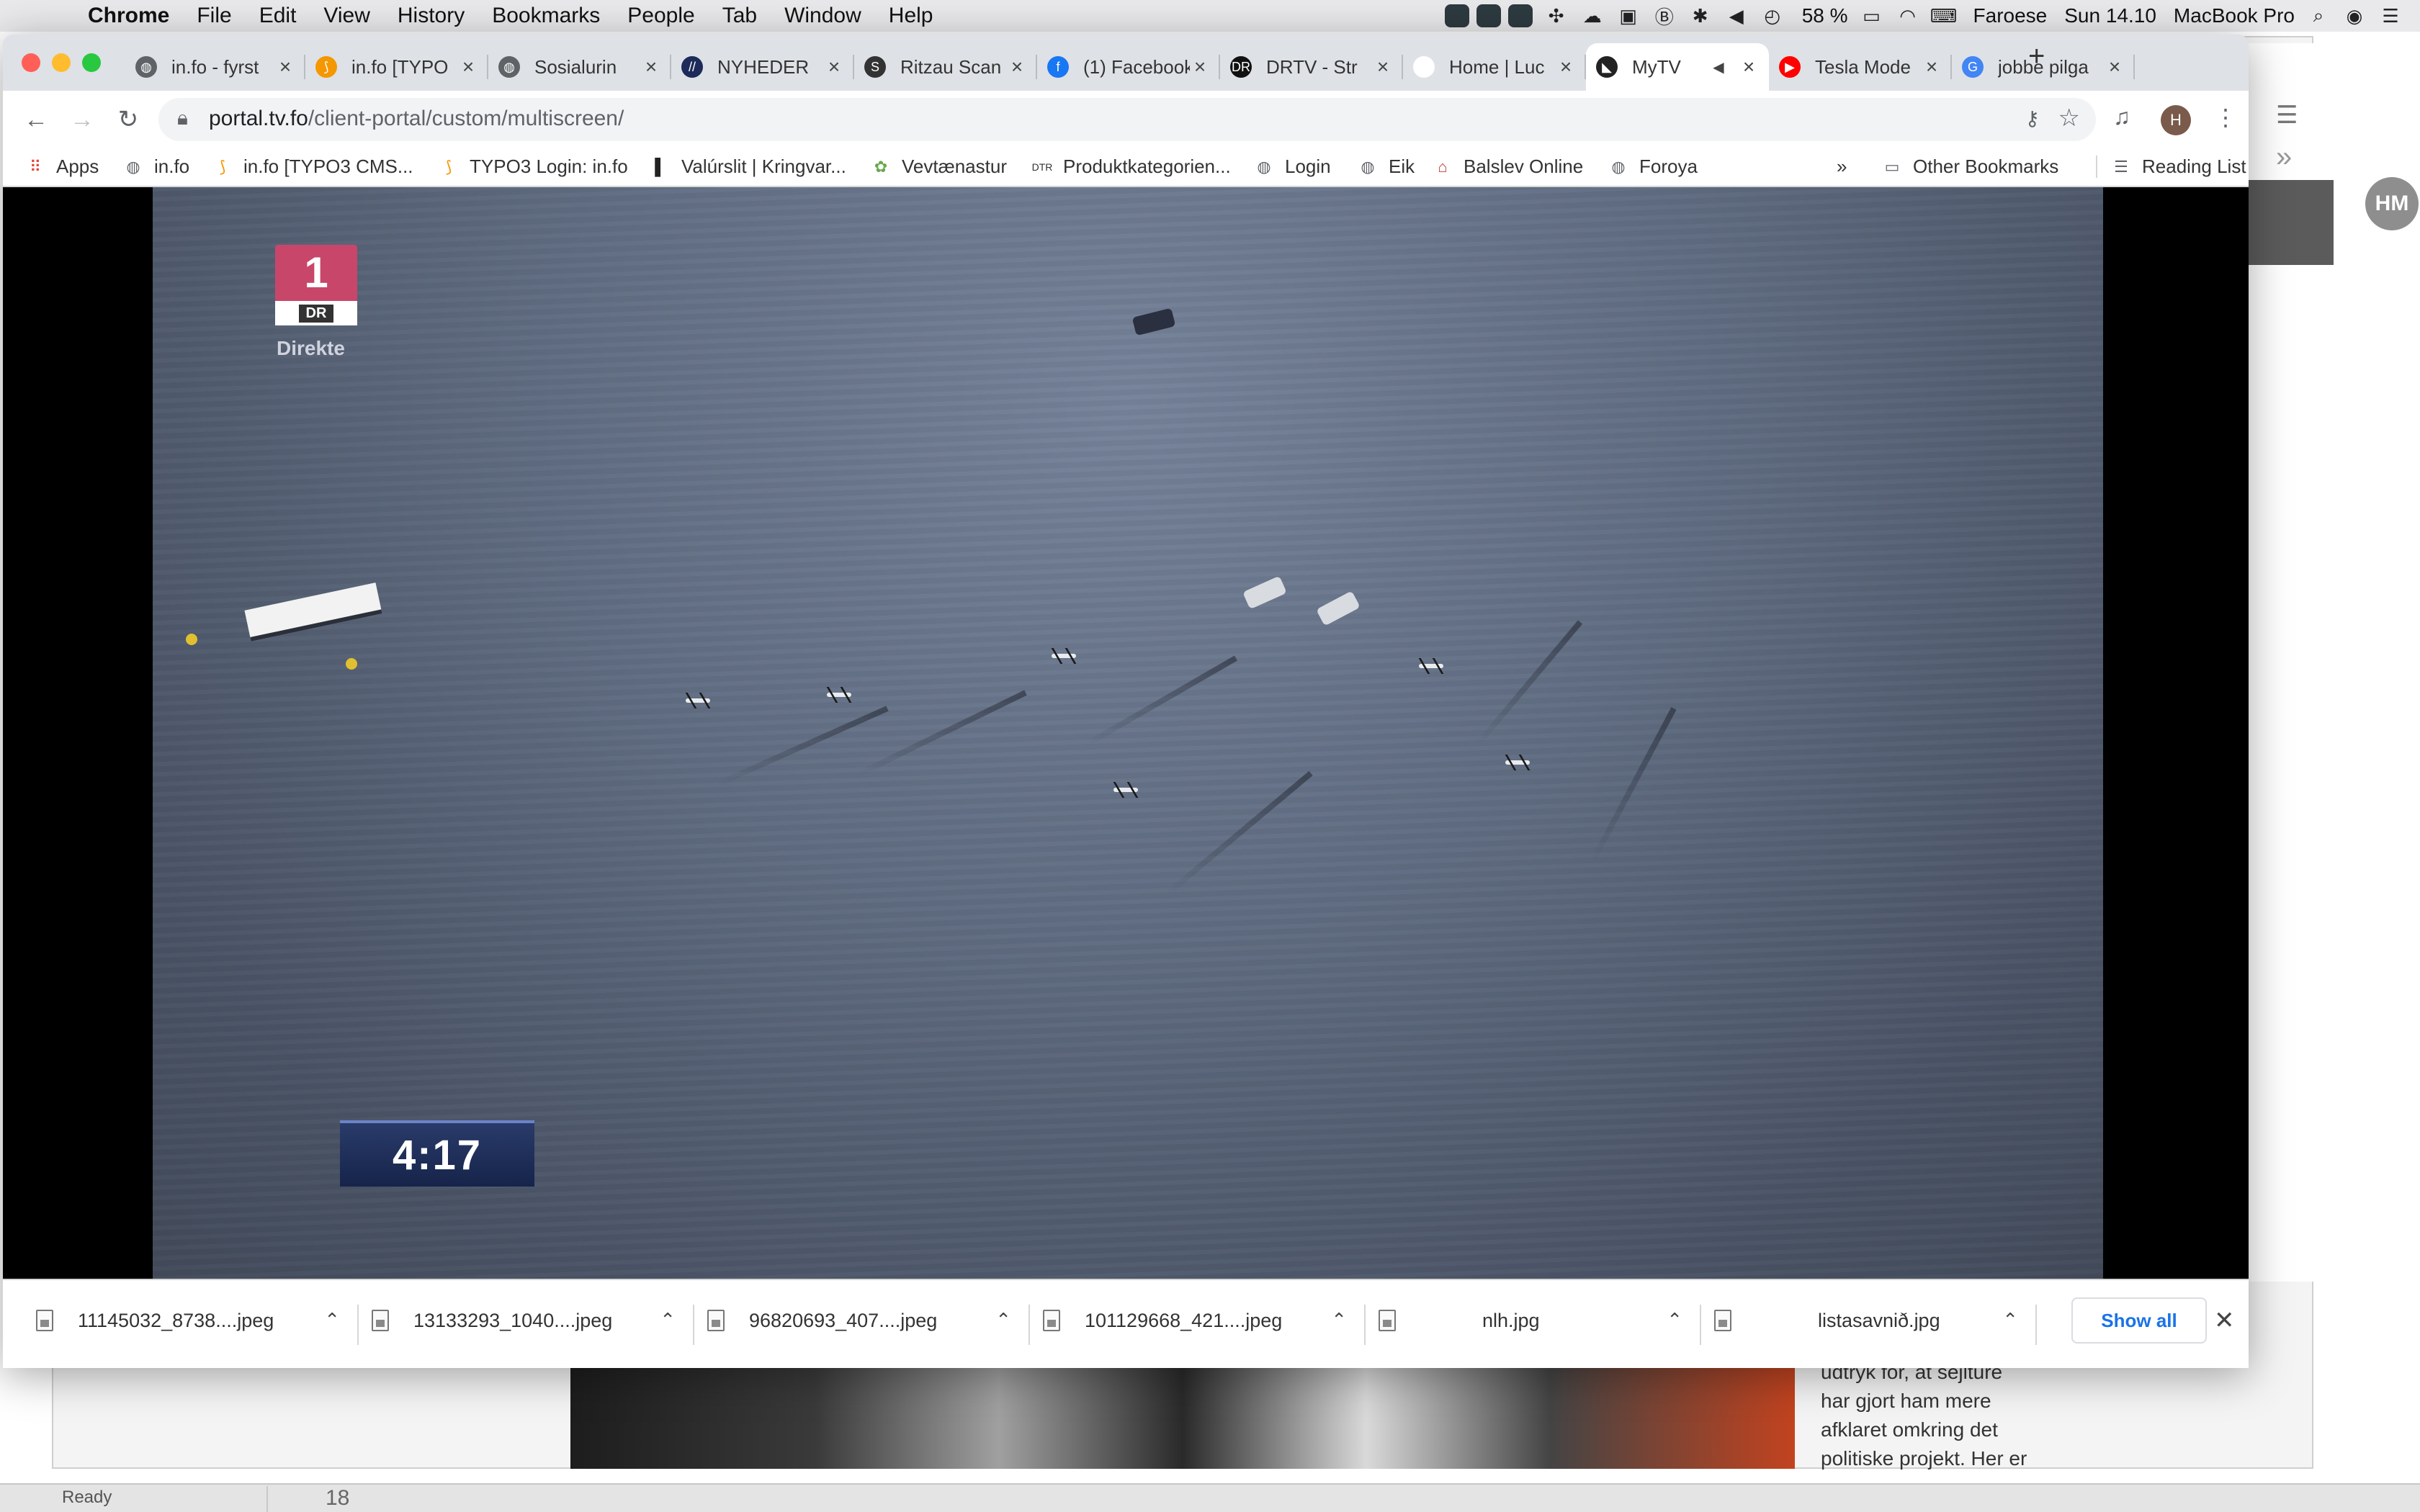 The width and height of the screenshot is (2420, 1512). I want to click on tab-2: ◍ Sosialurin ×, so click(579, 67).